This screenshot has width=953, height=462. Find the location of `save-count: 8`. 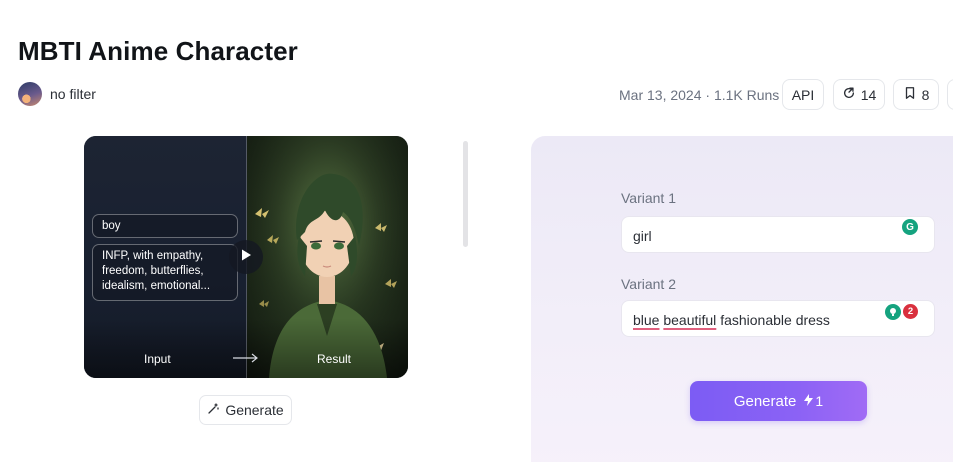

save-count: 8 is located at coordinates (925, 94).